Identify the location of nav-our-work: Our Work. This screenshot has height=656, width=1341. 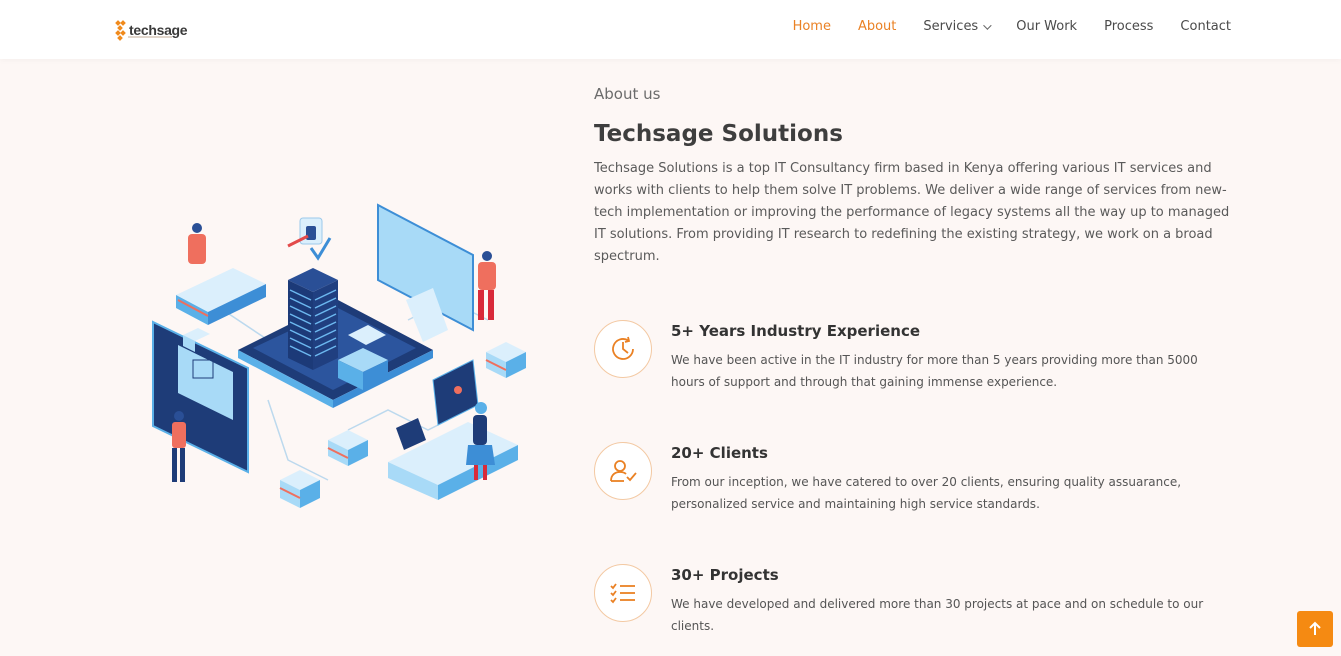
(1046, 26).